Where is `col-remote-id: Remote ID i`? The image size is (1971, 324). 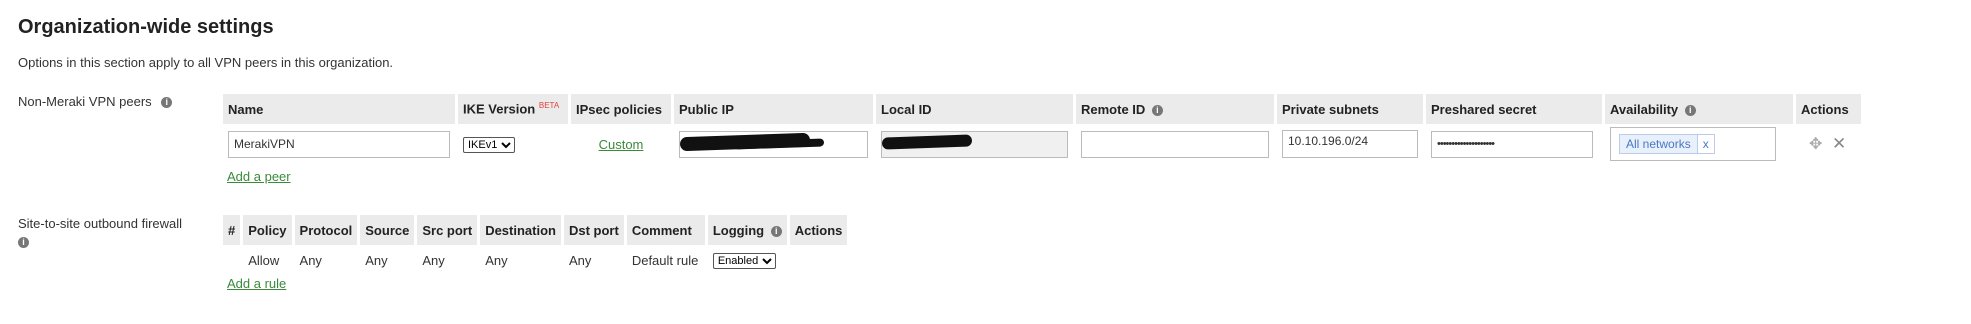 col-remote-id: Remote ID i is located at coordinates (1175, 109).